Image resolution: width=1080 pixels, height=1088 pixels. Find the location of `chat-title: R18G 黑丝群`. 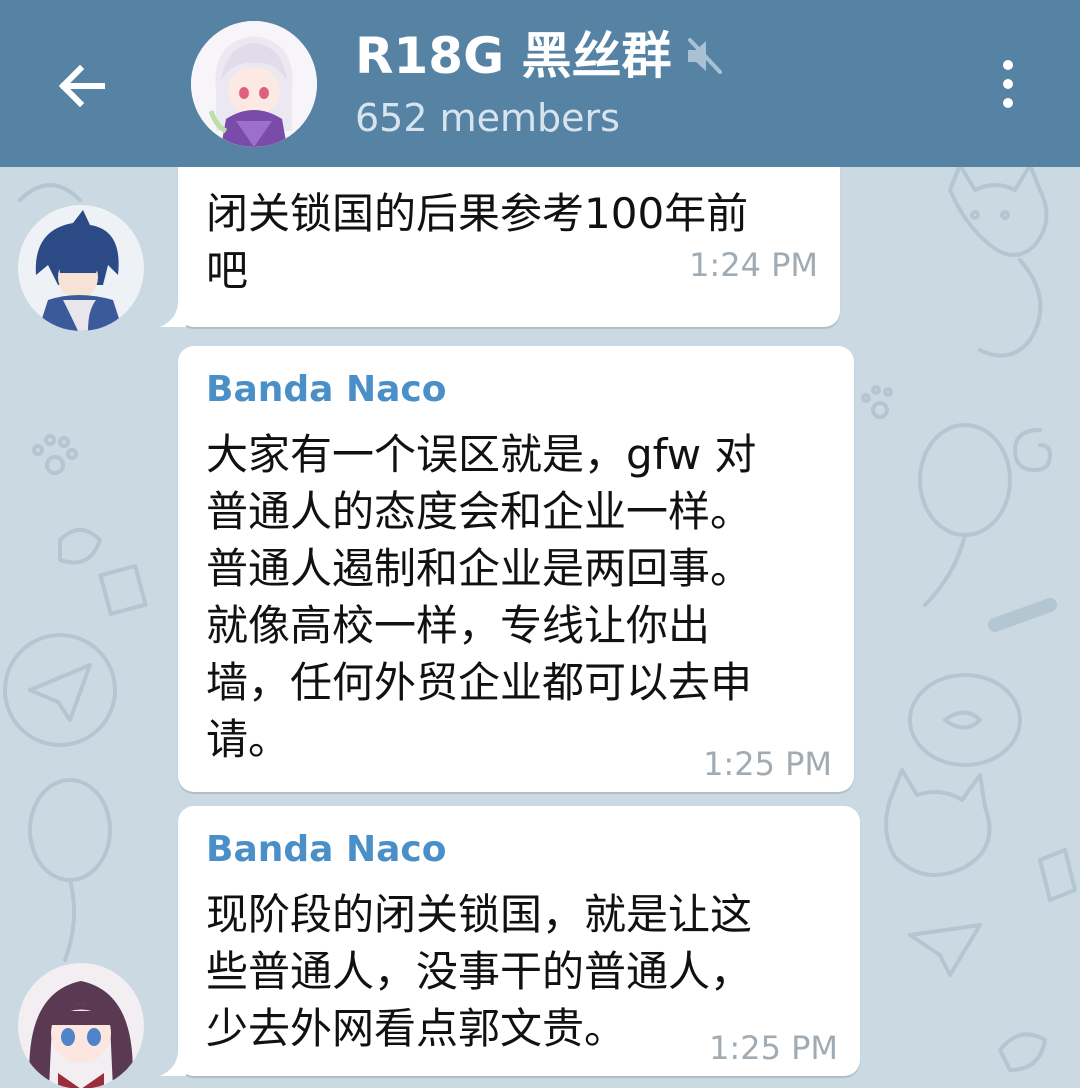

chat-title: R18G 黑丝群 is located at coordinates (513, 56).